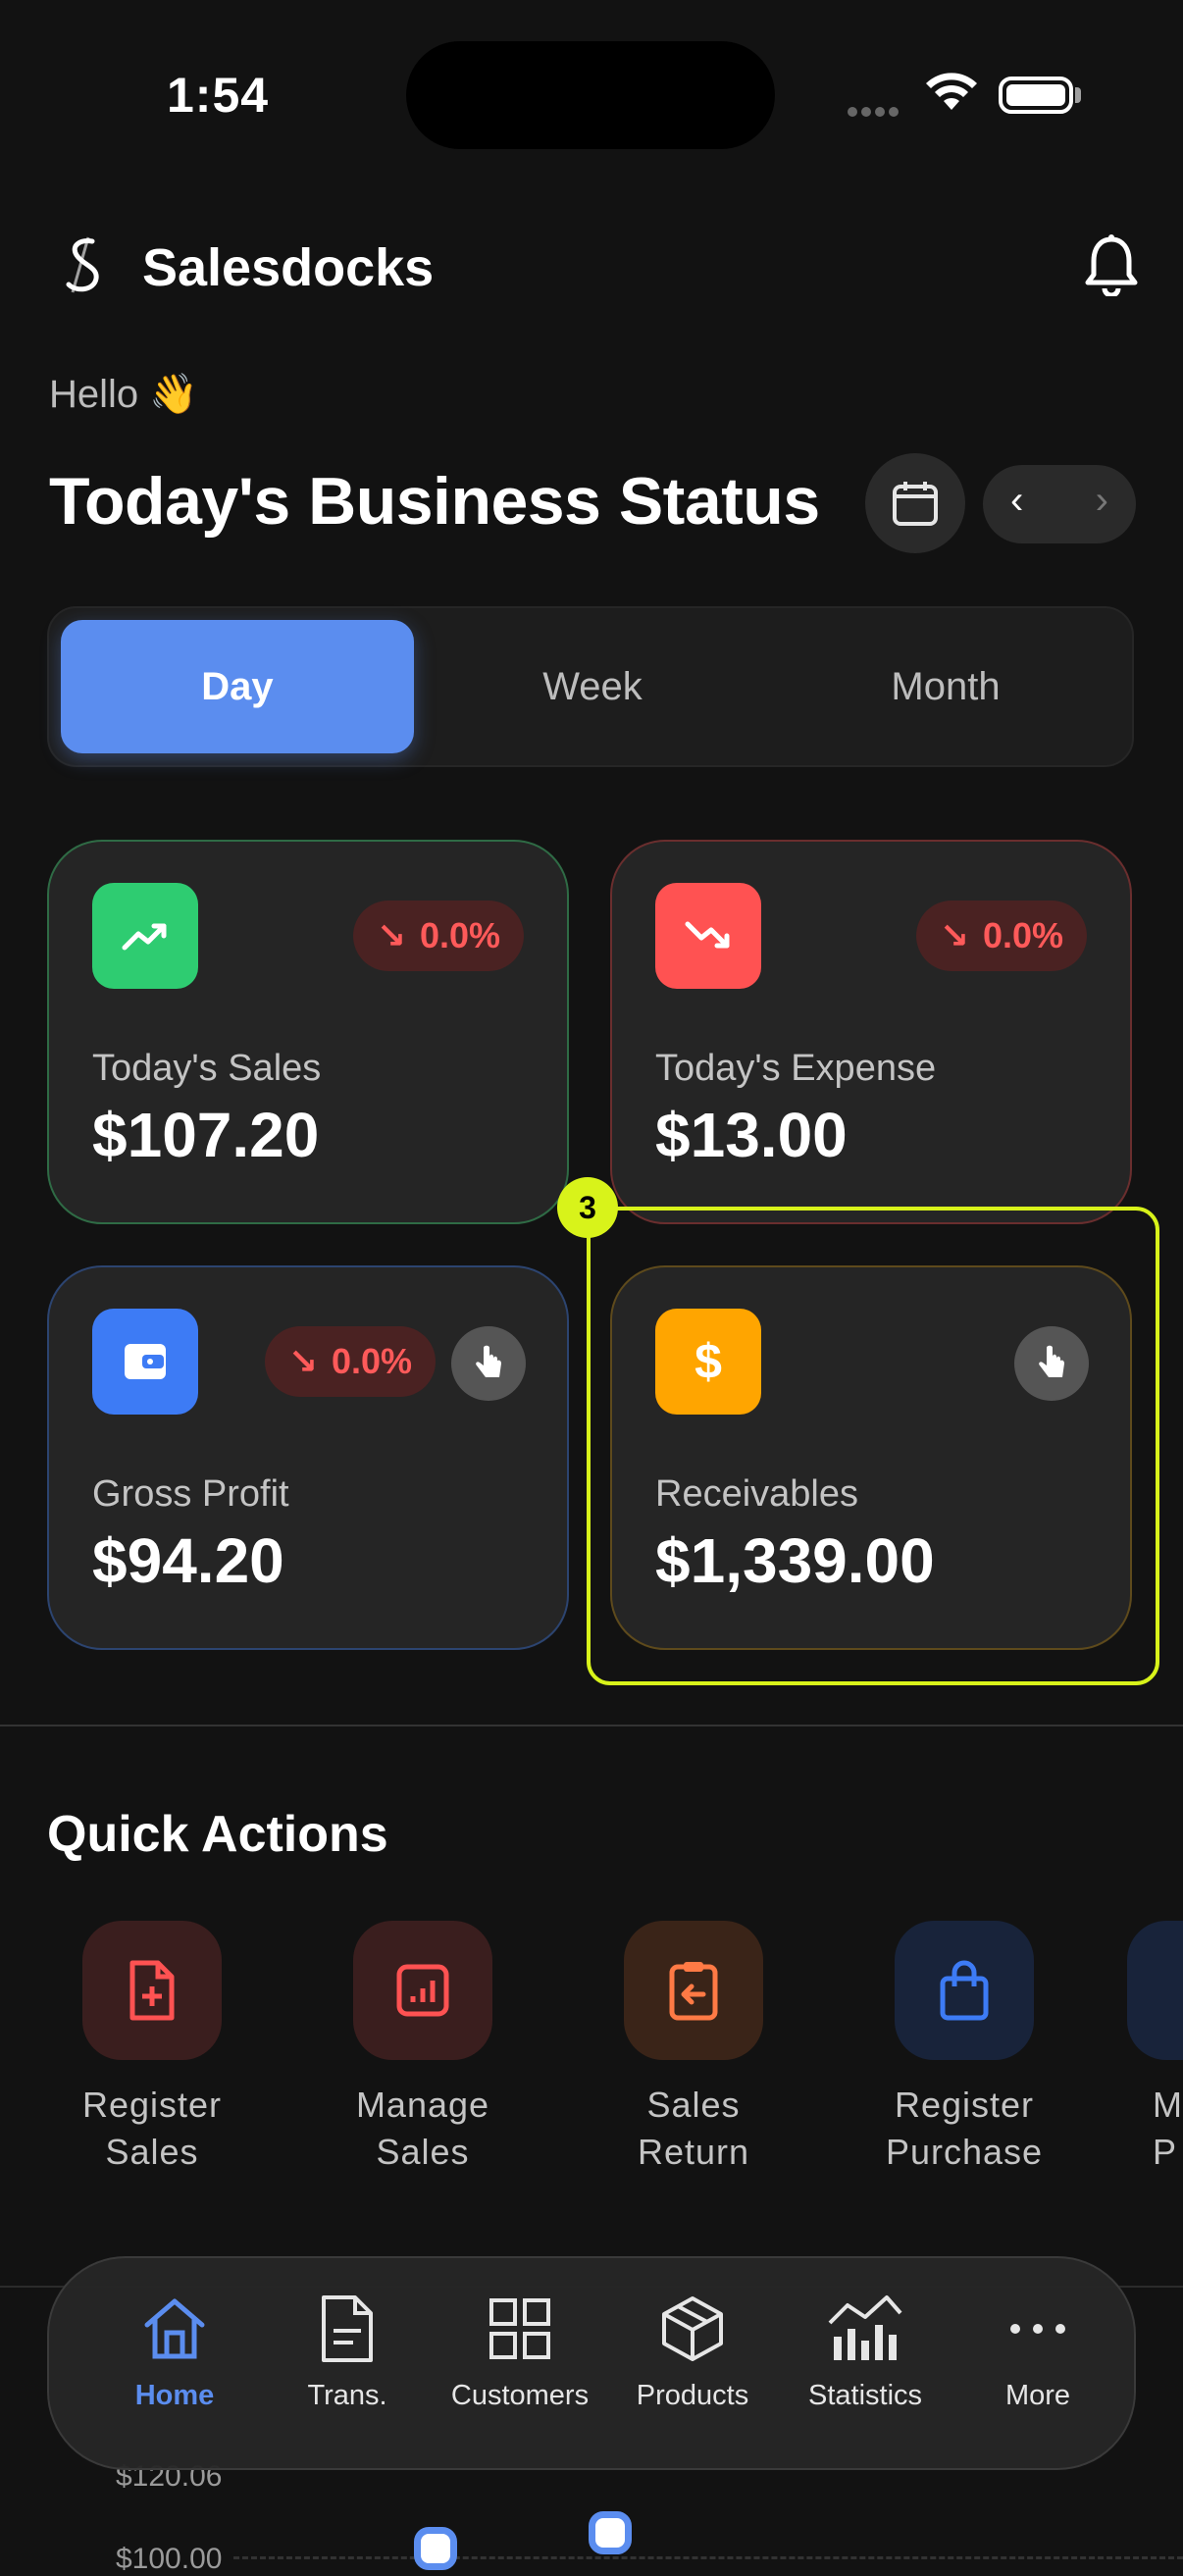 This screenshot has width=1183, height=2576. I want to click on quick-actions-title: Quick Actions, so click(217, 1834).